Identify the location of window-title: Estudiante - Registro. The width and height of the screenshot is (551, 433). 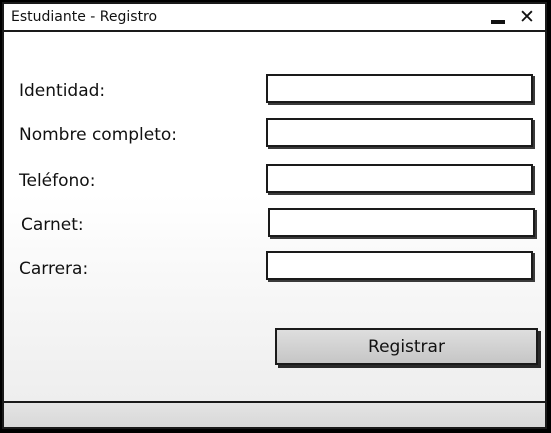
(84, 17).